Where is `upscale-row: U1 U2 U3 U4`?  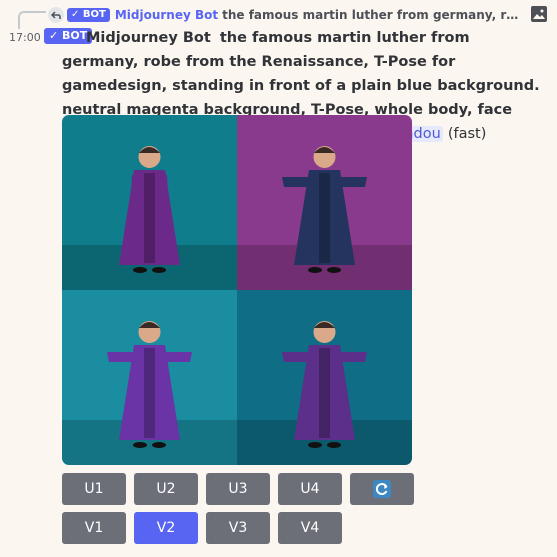
upscale-row: U1 U2 U3 U4 is located at coordinates (238, 489).